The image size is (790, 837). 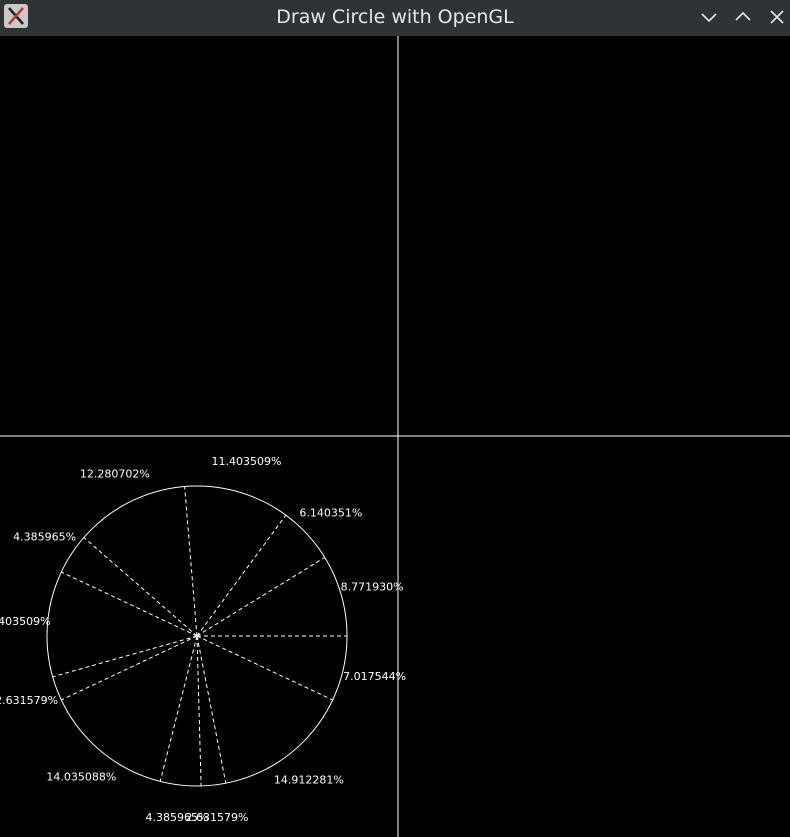 I want to click on title-bar: Draw Circle with OpenGL, so click(x=395, y=18).